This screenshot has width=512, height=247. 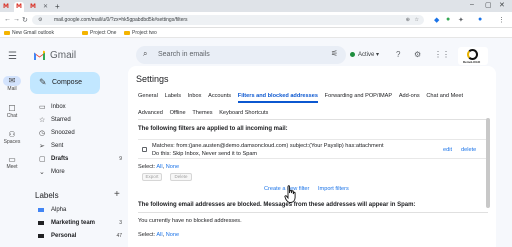 I want to click on label-item-marketing-team: Marketing team 3, so click(x=78, y=223).